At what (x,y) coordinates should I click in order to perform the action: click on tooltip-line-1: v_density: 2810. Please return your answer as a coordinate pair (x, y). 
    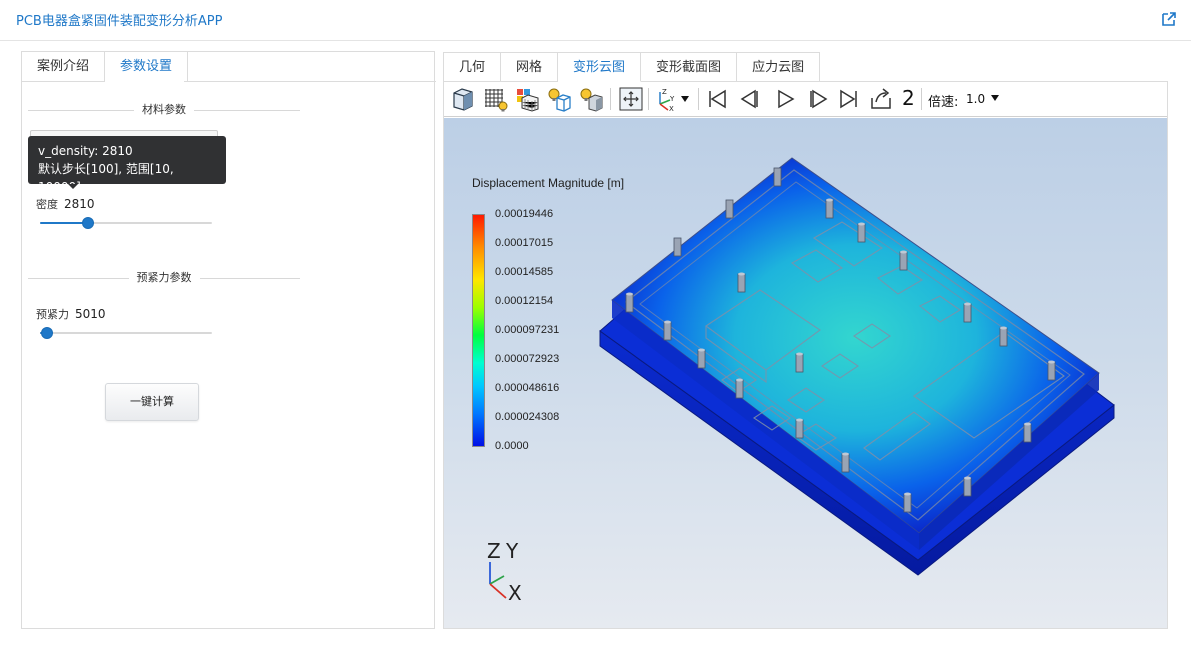
    Looking at the image, I should click on (85, 151).